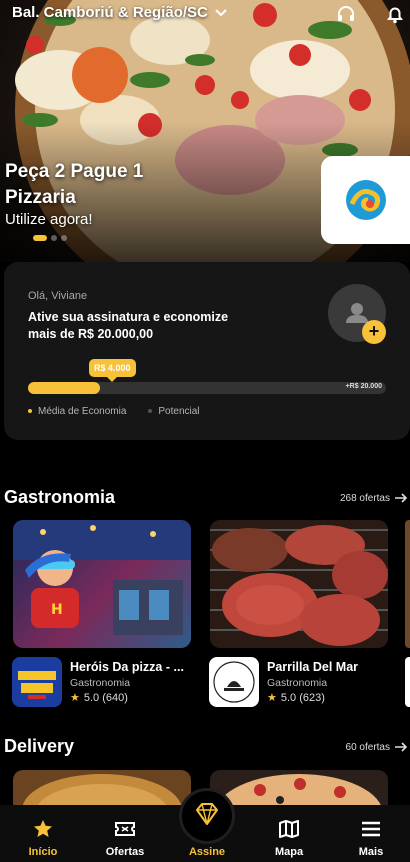  I want to click on see-all-delivery-label: 60 ofertas, so click(367, 747).